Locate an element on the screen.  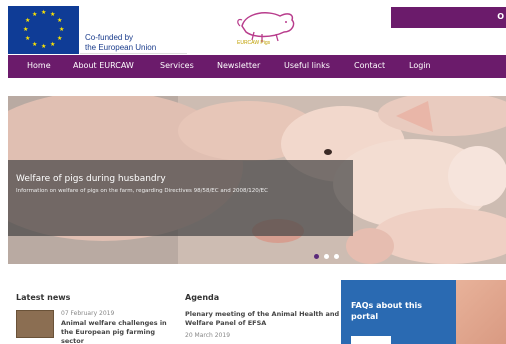
cofunded-label: Co-funded by the European Union is located at coordinates (133, 30).